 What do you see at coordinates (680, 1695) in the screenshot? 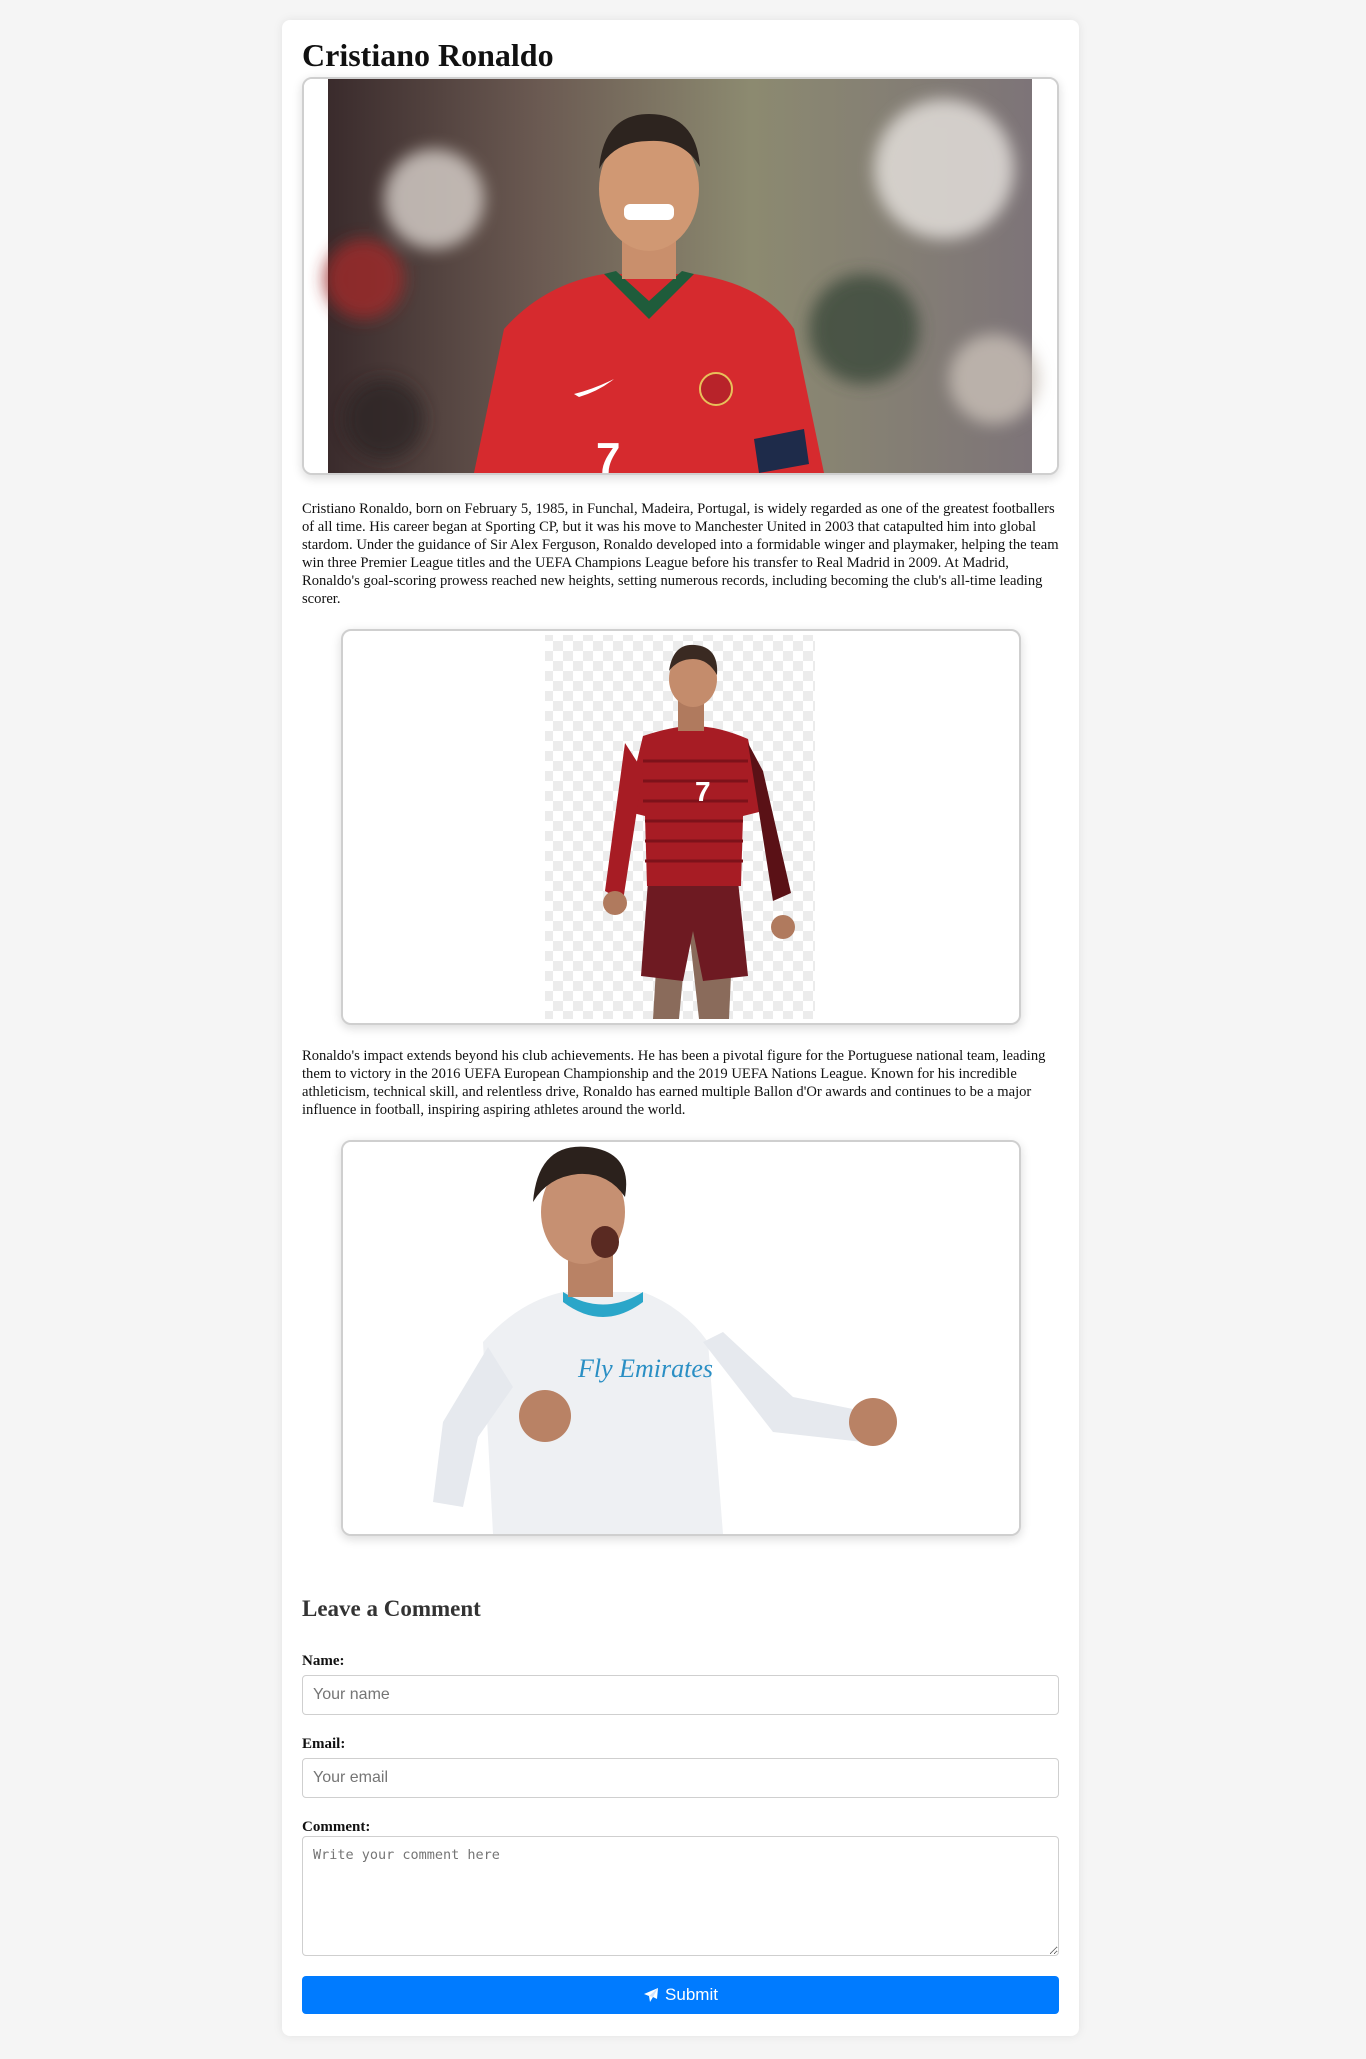
I see `name-input` at bounding box center [680, 1695].